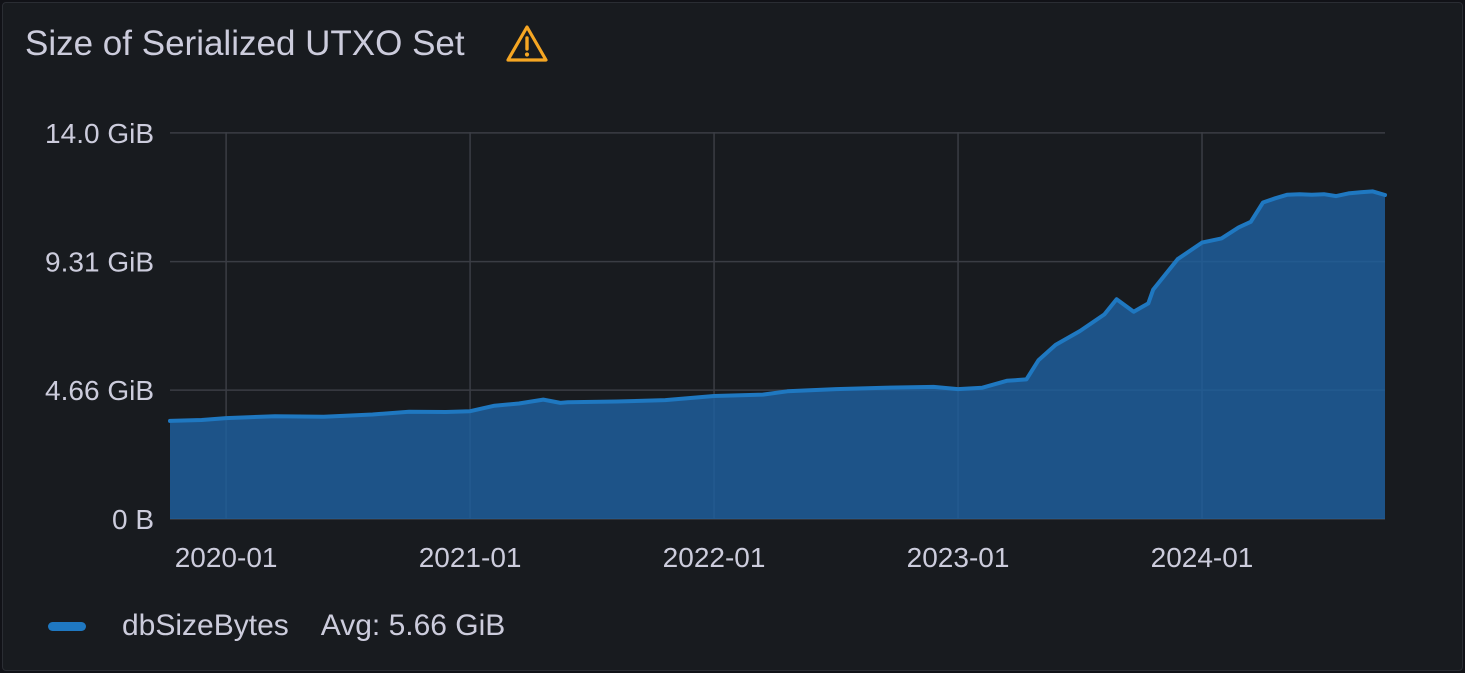 Image resolution: width=1465 pixels, height=673 pixels. I want to click on x-tick-label: 2023-01, so click(958, 557).